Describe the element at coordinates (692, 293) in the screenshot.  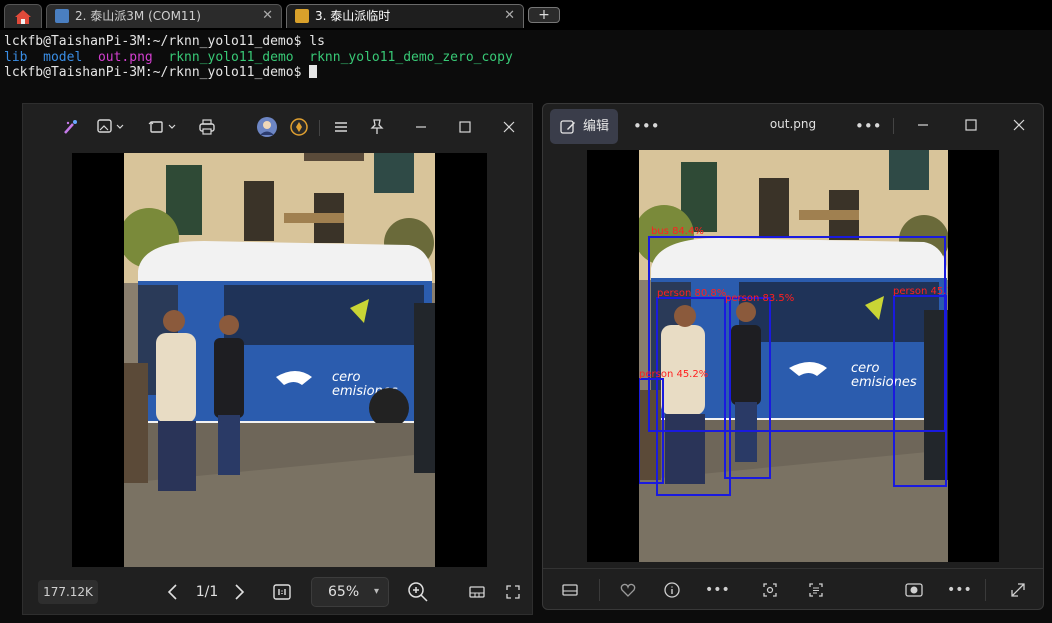
I see `detection-label: person 80.8%` at that location.